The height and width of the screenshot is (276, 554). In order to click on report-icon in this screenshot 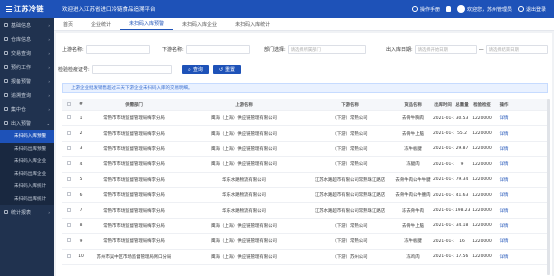, I will do `click(6, 81)`.